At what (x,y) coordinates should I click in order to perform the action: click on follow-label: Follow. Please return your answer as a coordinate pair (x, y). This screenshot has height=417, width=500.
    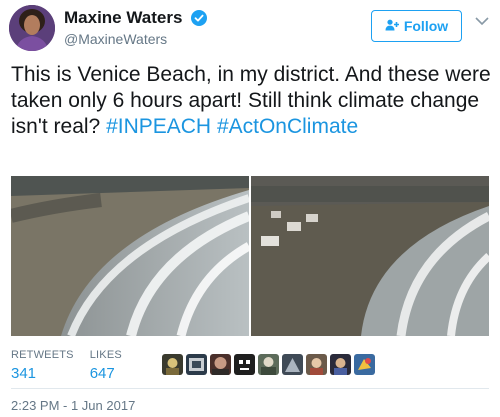
    Looking at the image, I should click on (426, 26).